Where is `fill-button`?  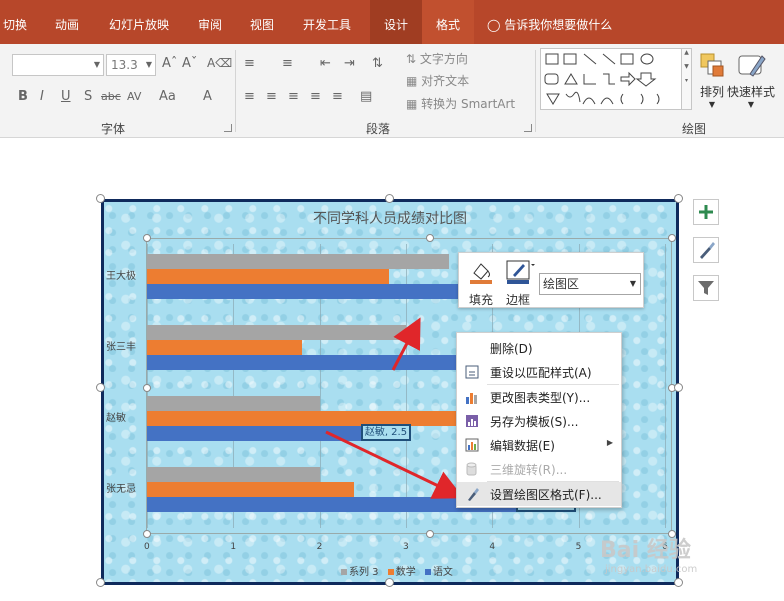 fill-button is located at coordinates (481, 272).